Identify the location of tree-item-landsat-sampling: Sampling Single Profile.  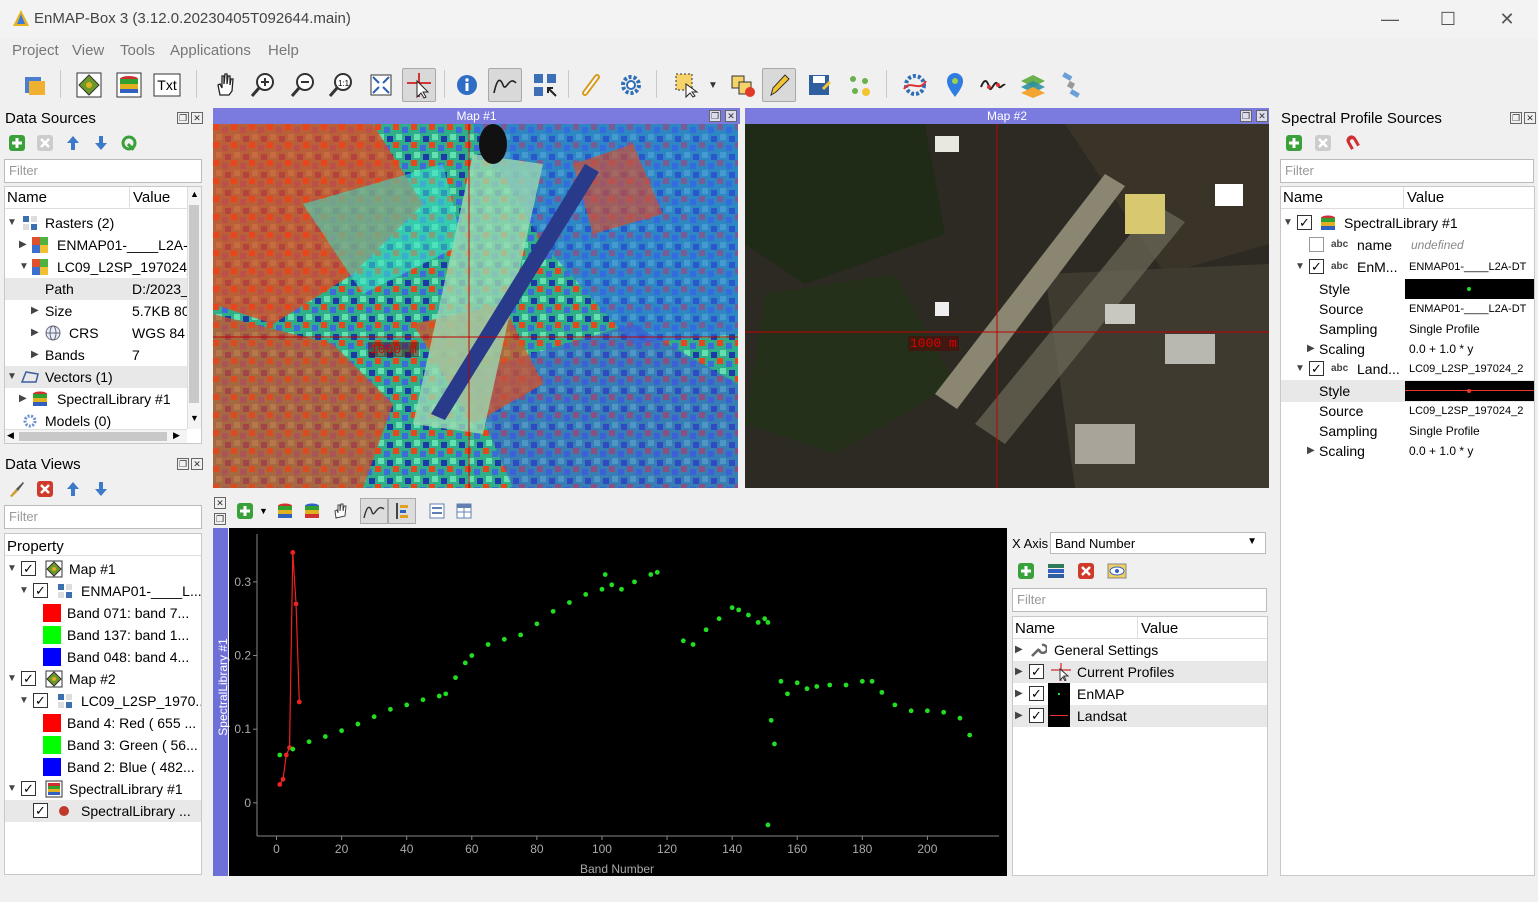
(1407, 431).